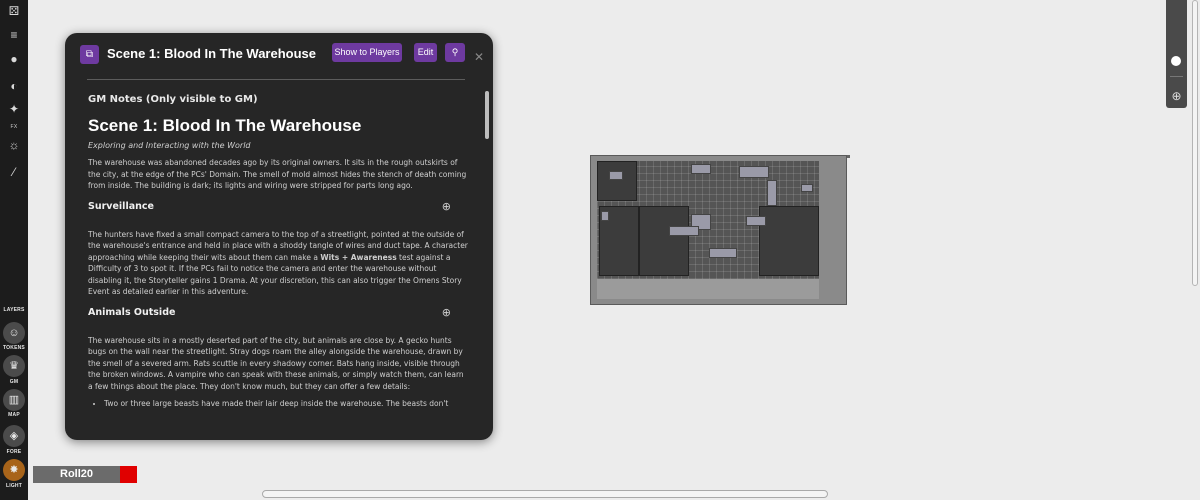  What do you see at coordinates (479, 57) in the screenshot?
I see `close-icon: ✕` at bounding box center [479, 57].